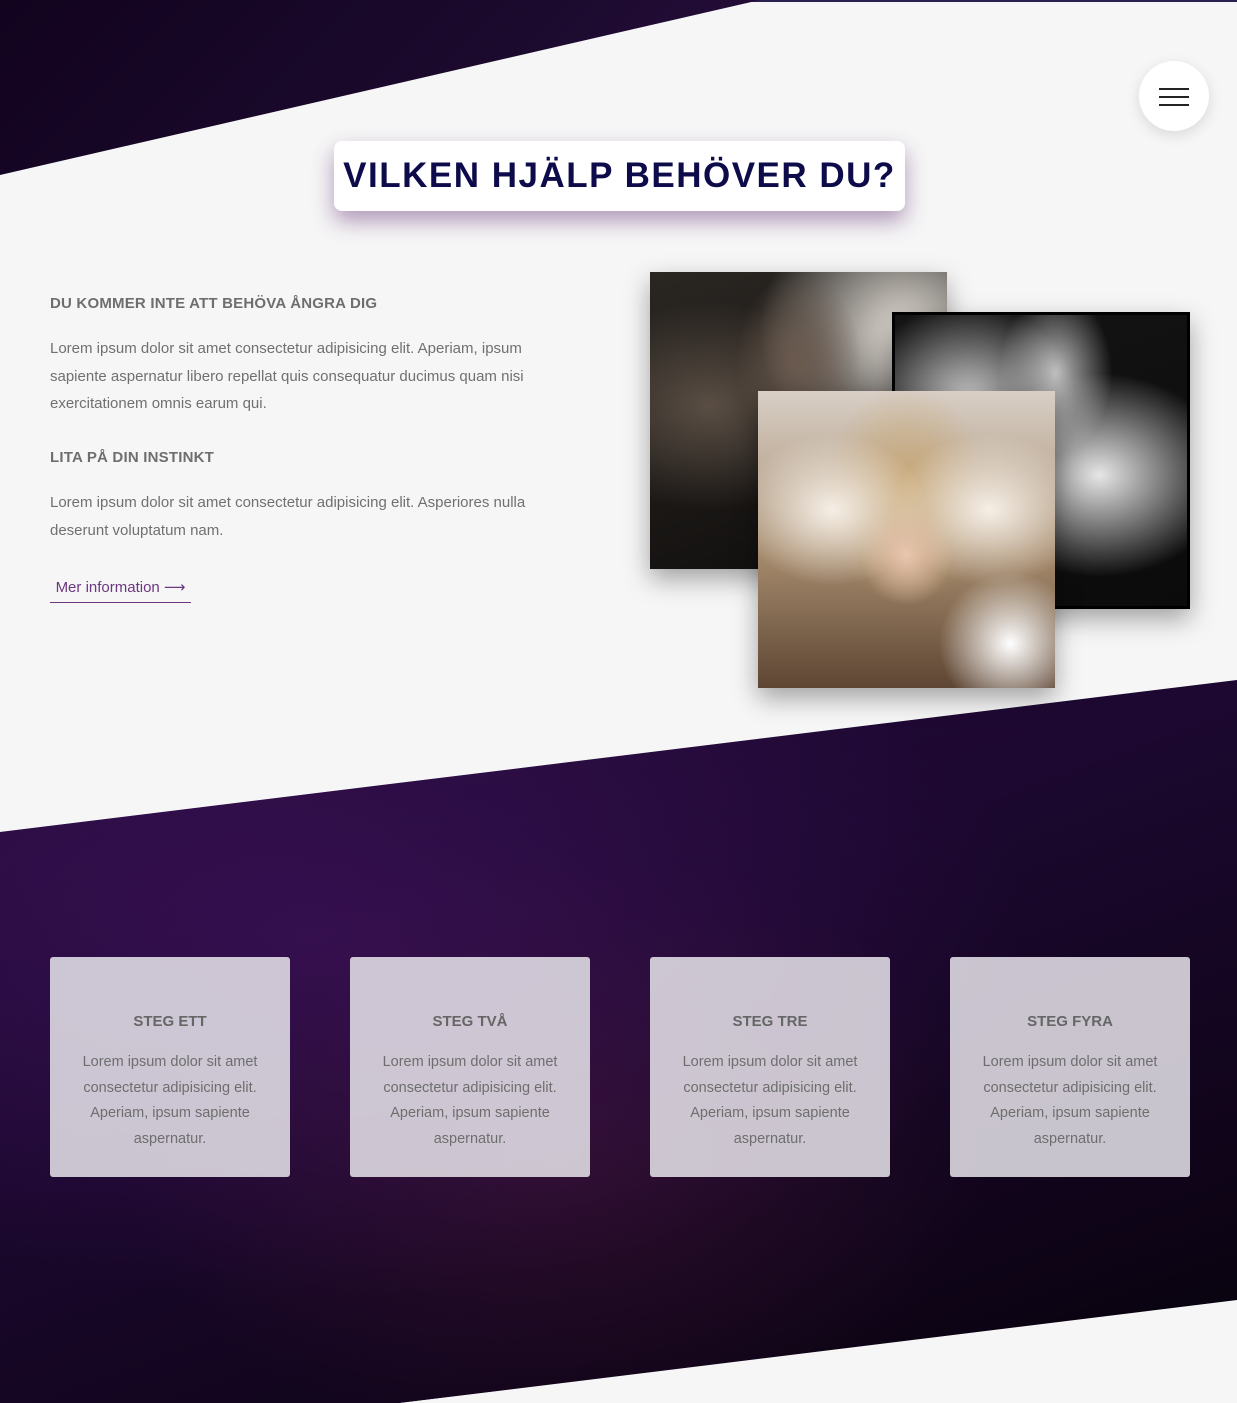 The image size is (1237, 1403). I want to click on more-info-link: Mer information ⟶, so click(120, 590).